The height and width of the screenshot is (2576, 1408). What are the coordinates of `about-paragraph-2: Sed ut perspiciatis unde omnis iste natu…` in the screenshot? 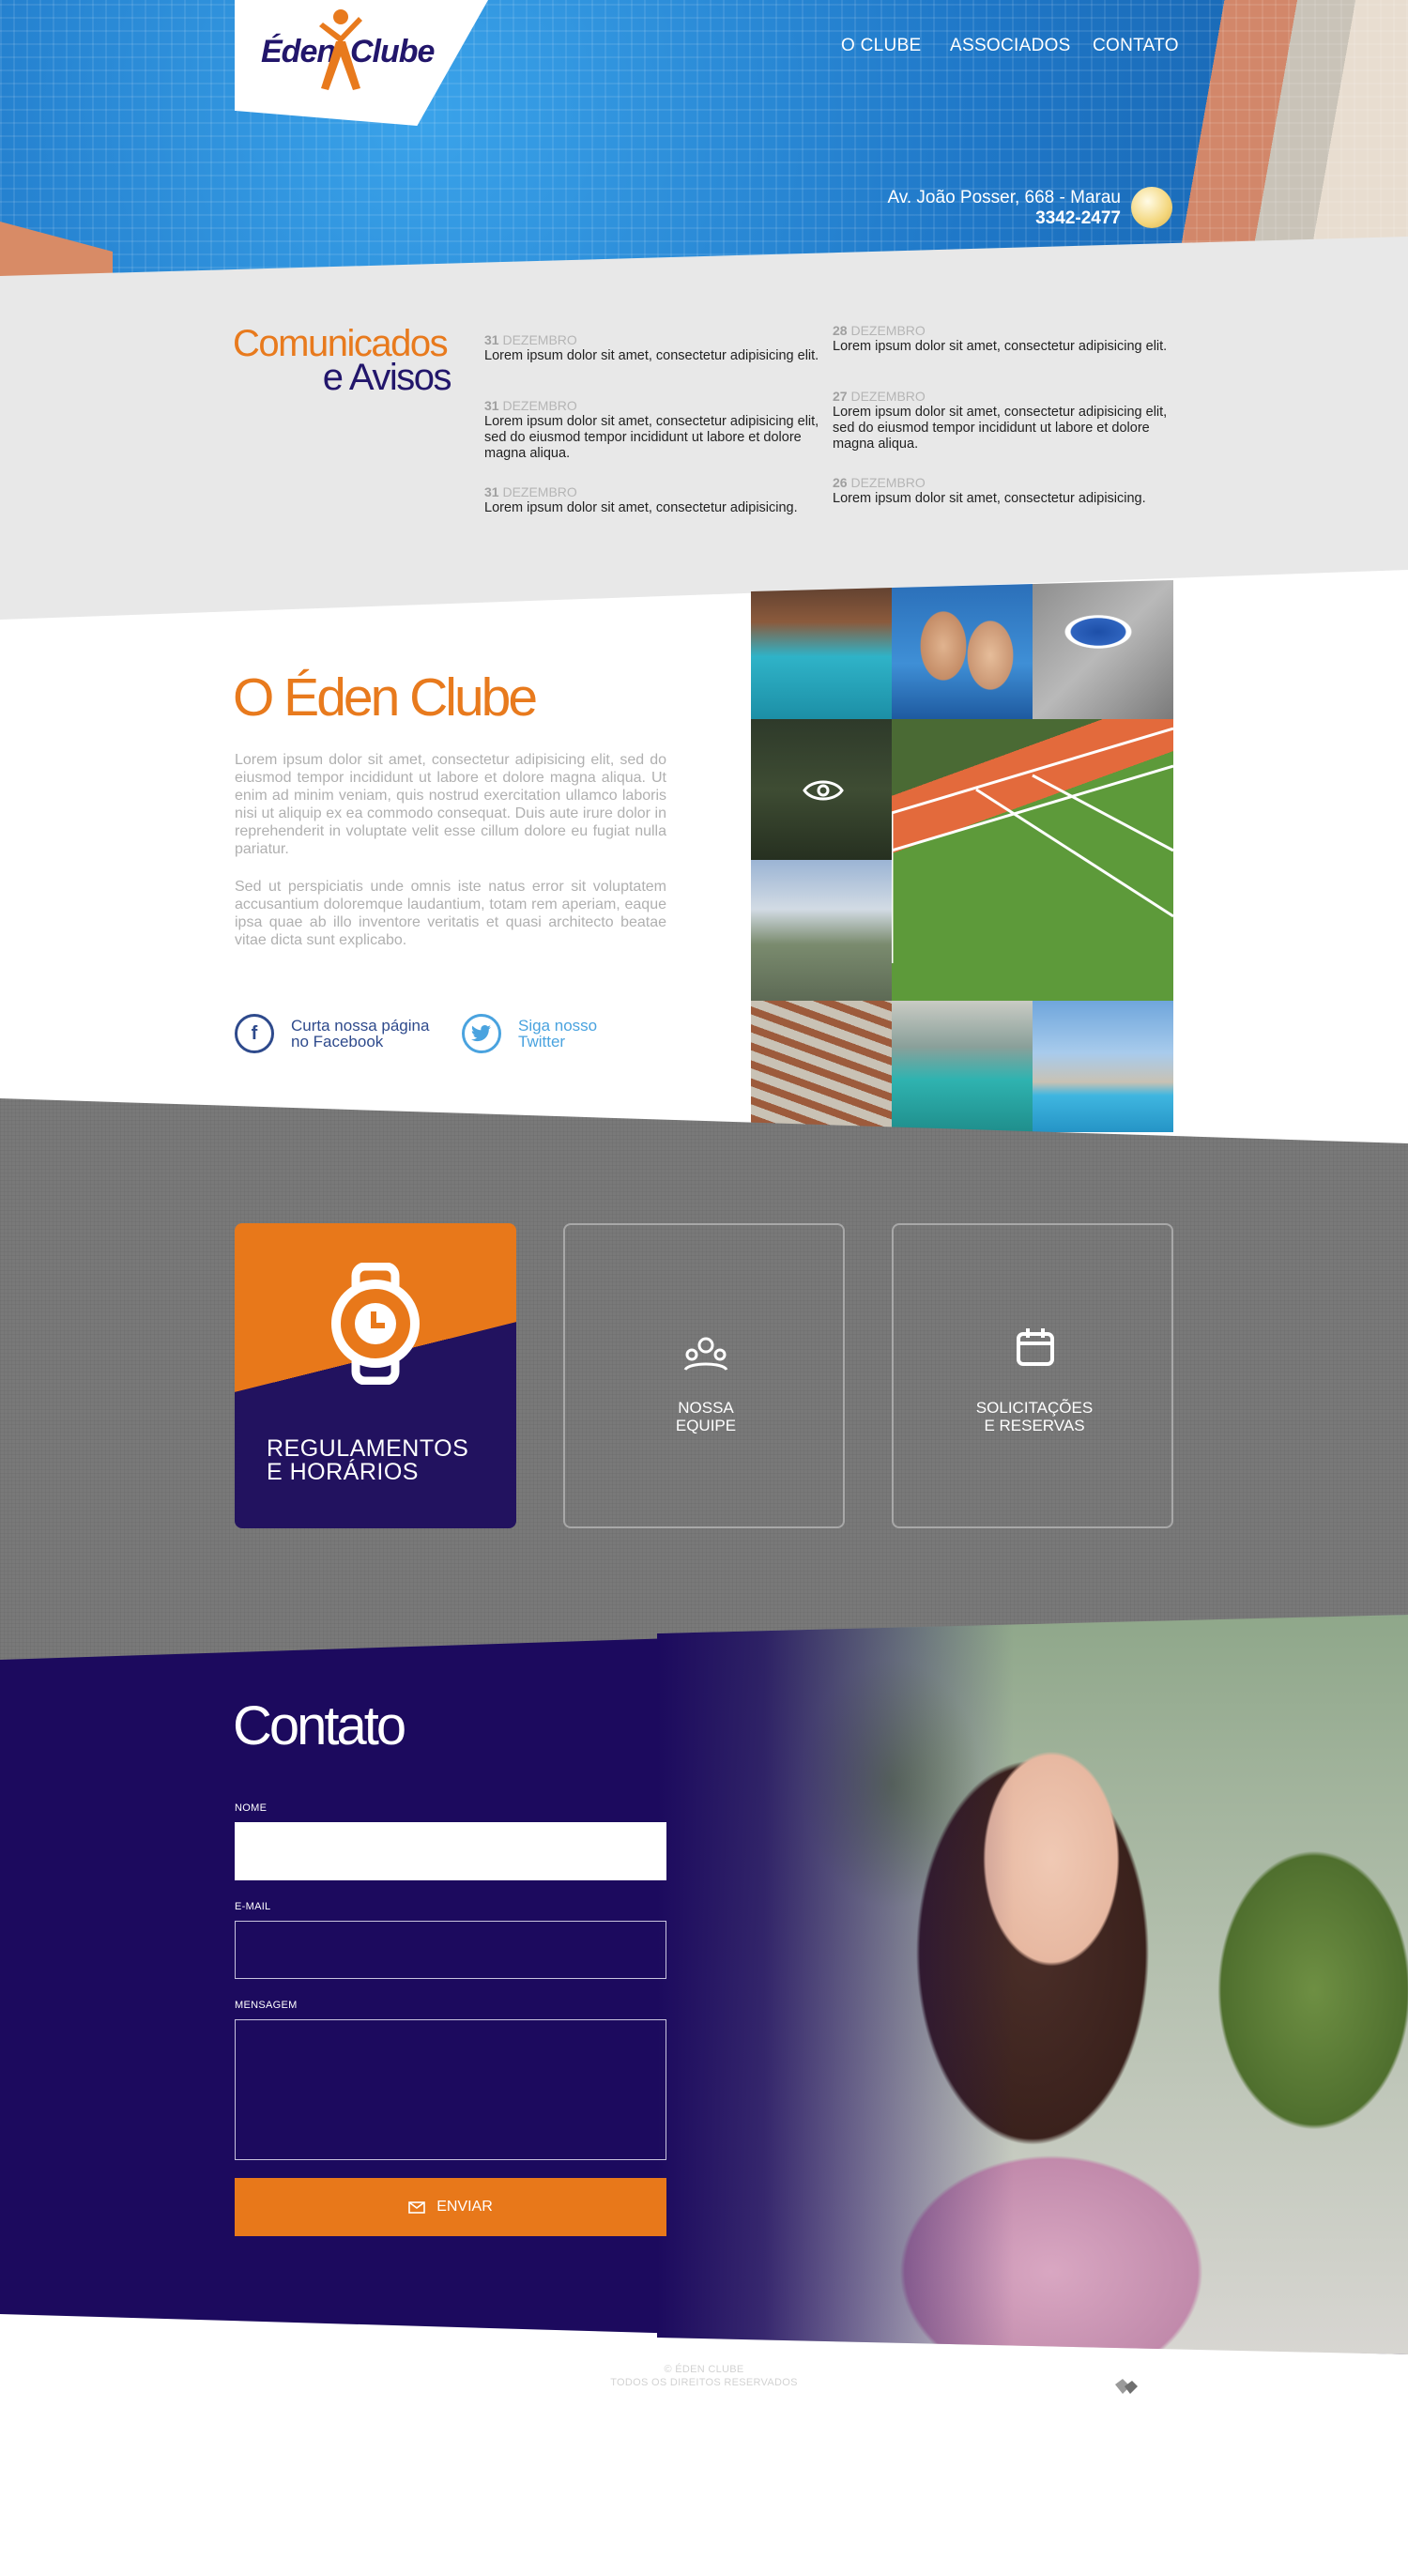 It's located at (450, 913).